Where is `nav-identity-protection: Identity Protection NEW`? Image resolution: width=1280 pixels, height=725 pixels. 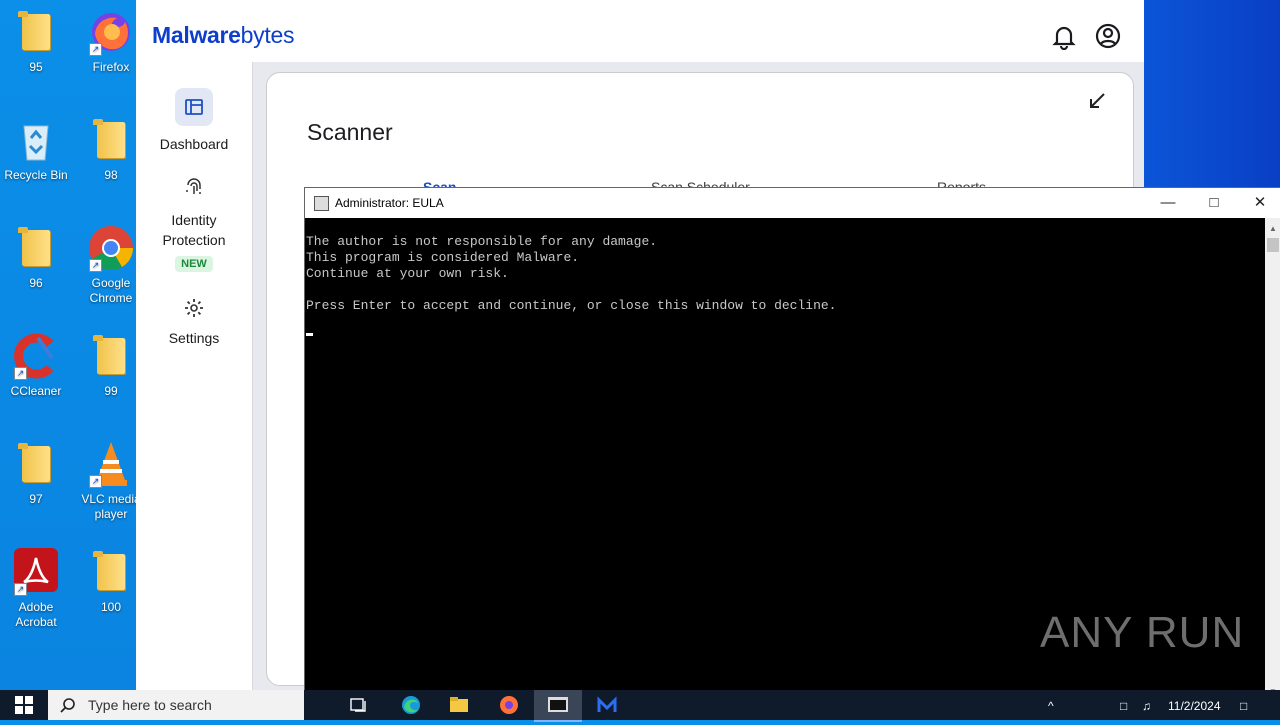
nav-identity-protection: Identity Protection NEW is located at coordinates (194, 223).